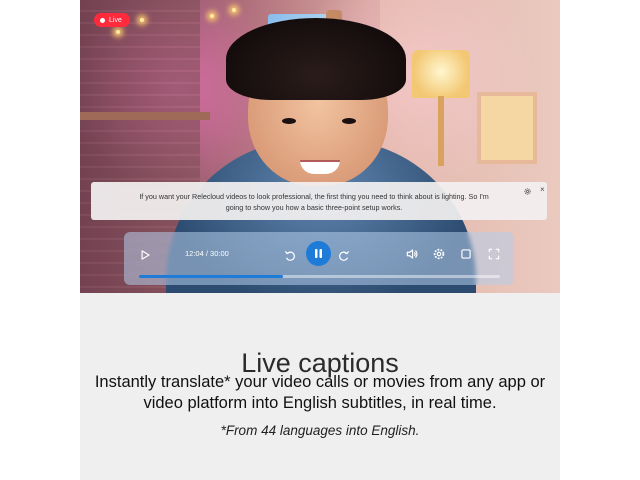 This screenshot has height=480, width=640. What do you see at coordinates (145, 255) in the screenshot?
I see `play-icon` at bounding box center [145, 255].